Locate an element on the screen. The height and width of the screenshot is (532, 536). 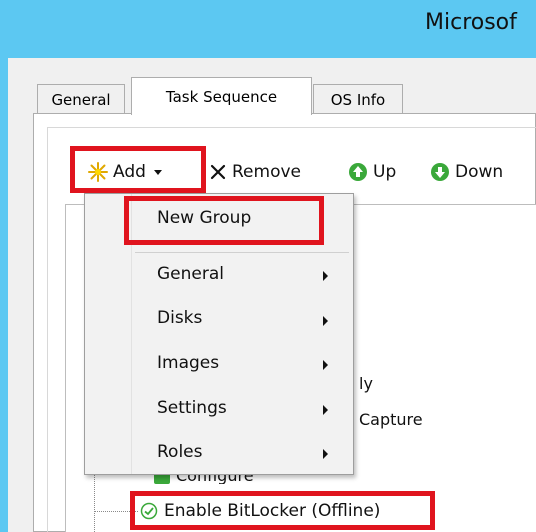
tab-task-sequence-label: Task Sequence is located at coordinates (221, 96).